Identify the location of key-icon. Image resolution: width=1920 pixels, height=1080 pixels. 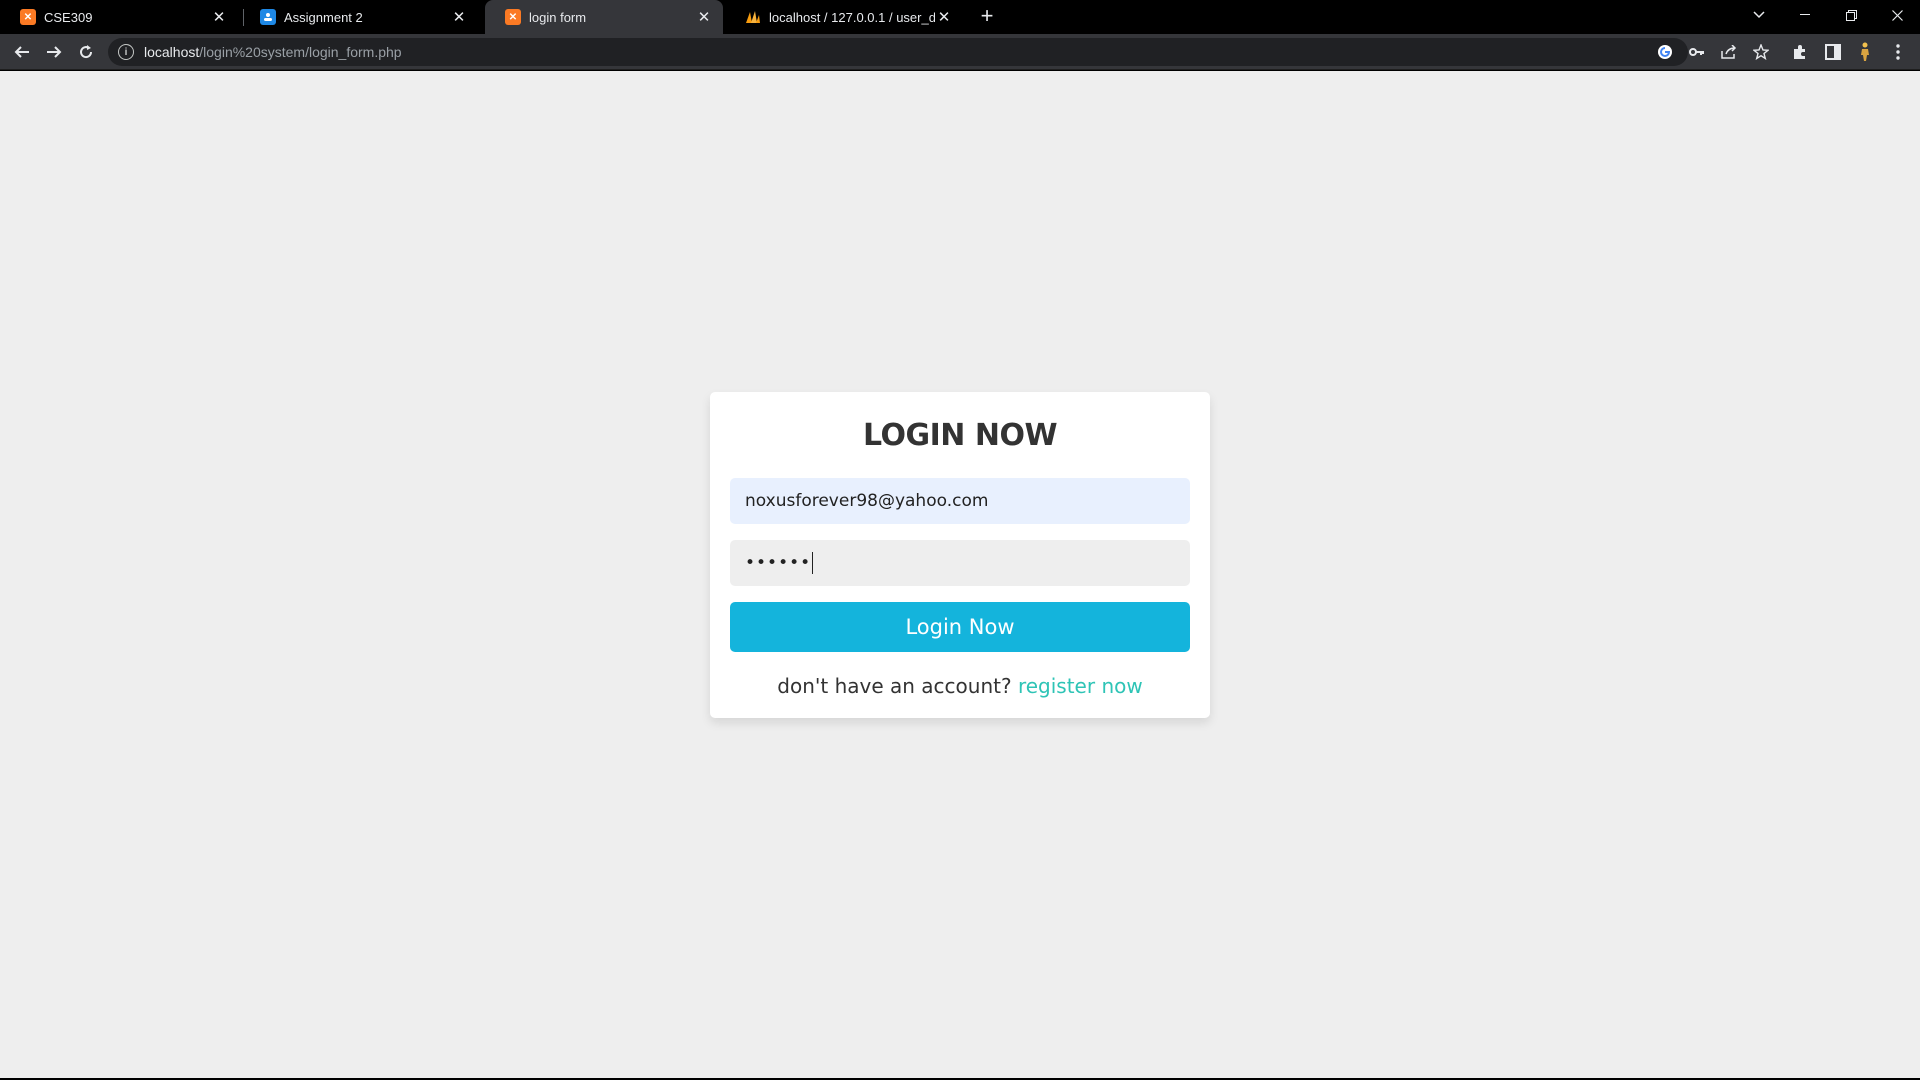
(1697, 52).